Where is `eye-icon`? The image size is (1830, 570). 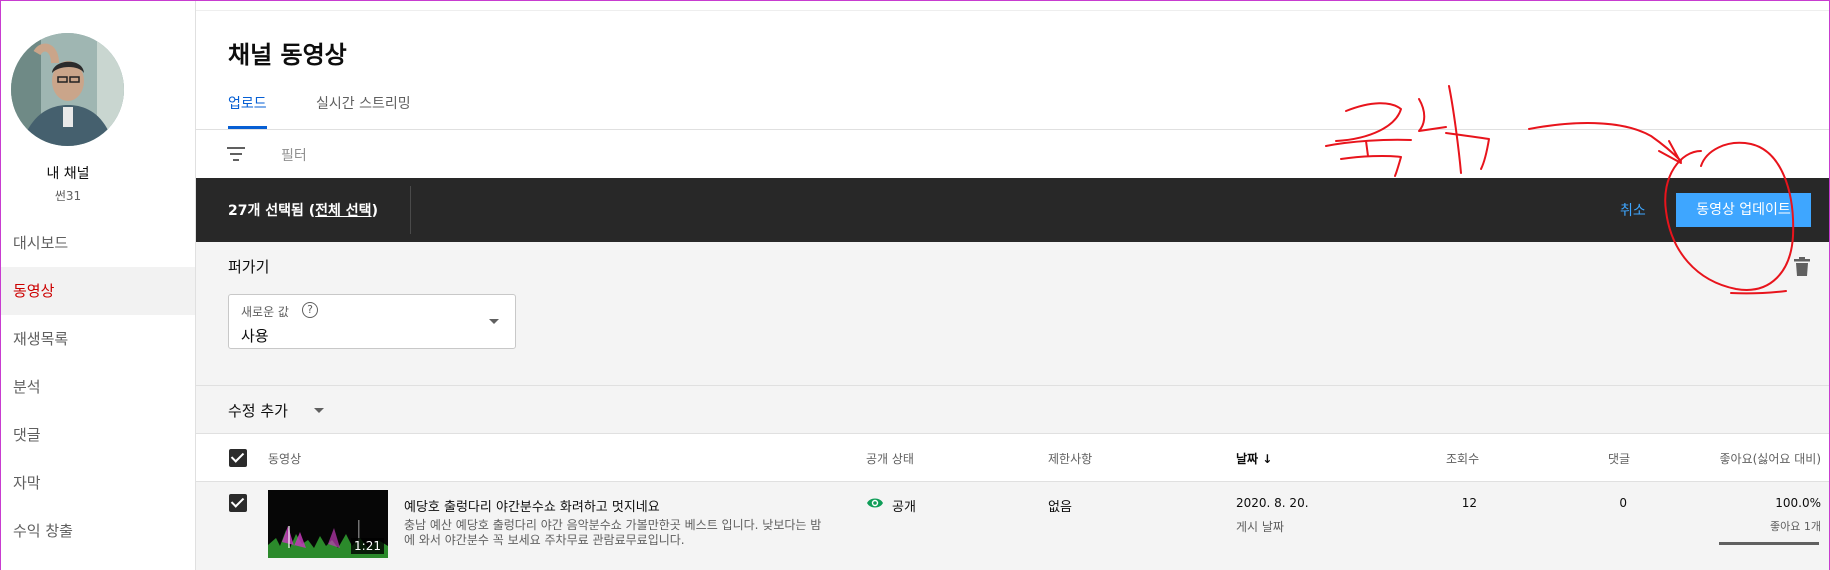 eye-icon is located at coordinates (875, 503).